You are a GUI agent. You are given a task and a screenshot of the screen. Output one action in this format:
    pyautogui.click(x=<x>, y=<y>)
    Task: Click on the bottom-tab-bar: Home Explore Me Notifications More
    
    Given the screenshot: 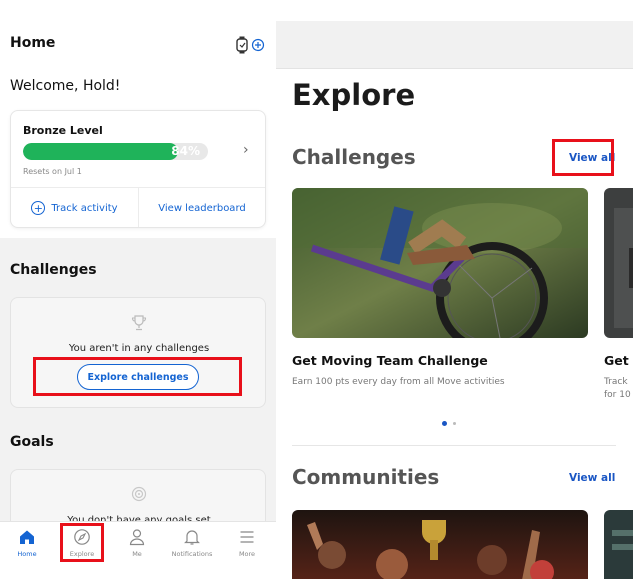 What is the action you would take?
    pyautogui.click(x=138, y=550)
    